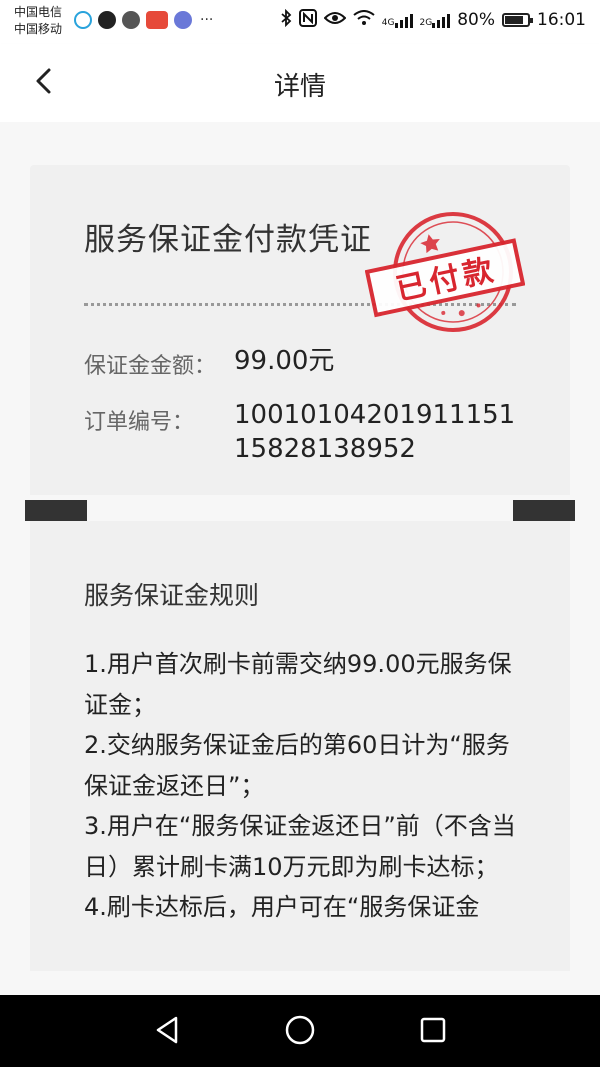  What do you see at coordinates (150, 366) in the screenshot?
I see `amount-label: 保证金金额：` at bounding box center [150, 366].